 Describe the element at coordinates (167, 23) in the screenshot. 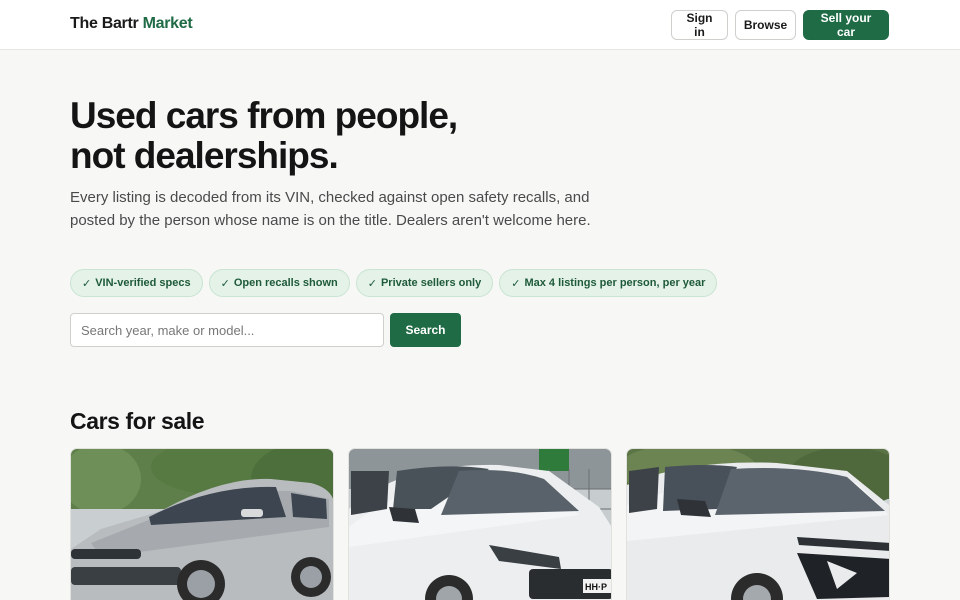

I see `brand-name-accent: Market` at that location.